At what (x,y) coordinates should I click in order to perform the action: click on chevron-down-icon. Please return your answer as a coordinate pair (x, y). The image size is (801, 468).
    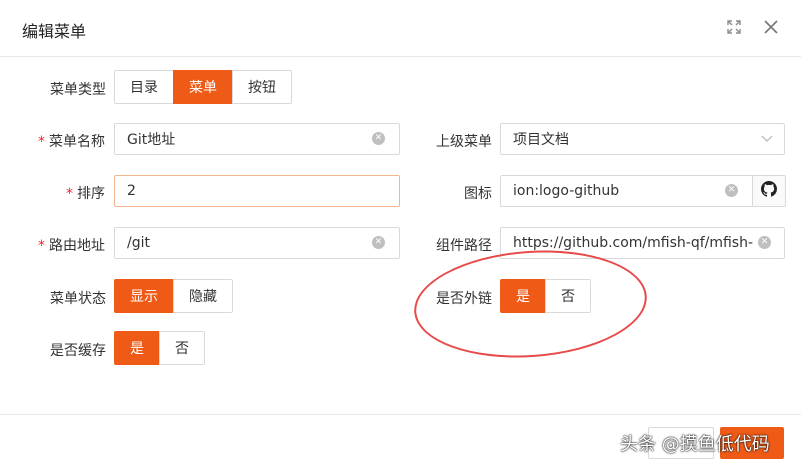
    Looking at the image, I should click on (767, 140).